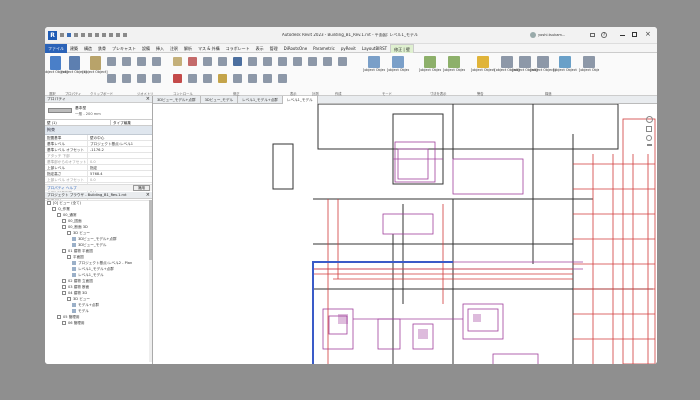 The image size is (700, 400). I want to click on align-icon, so click(192, 61).